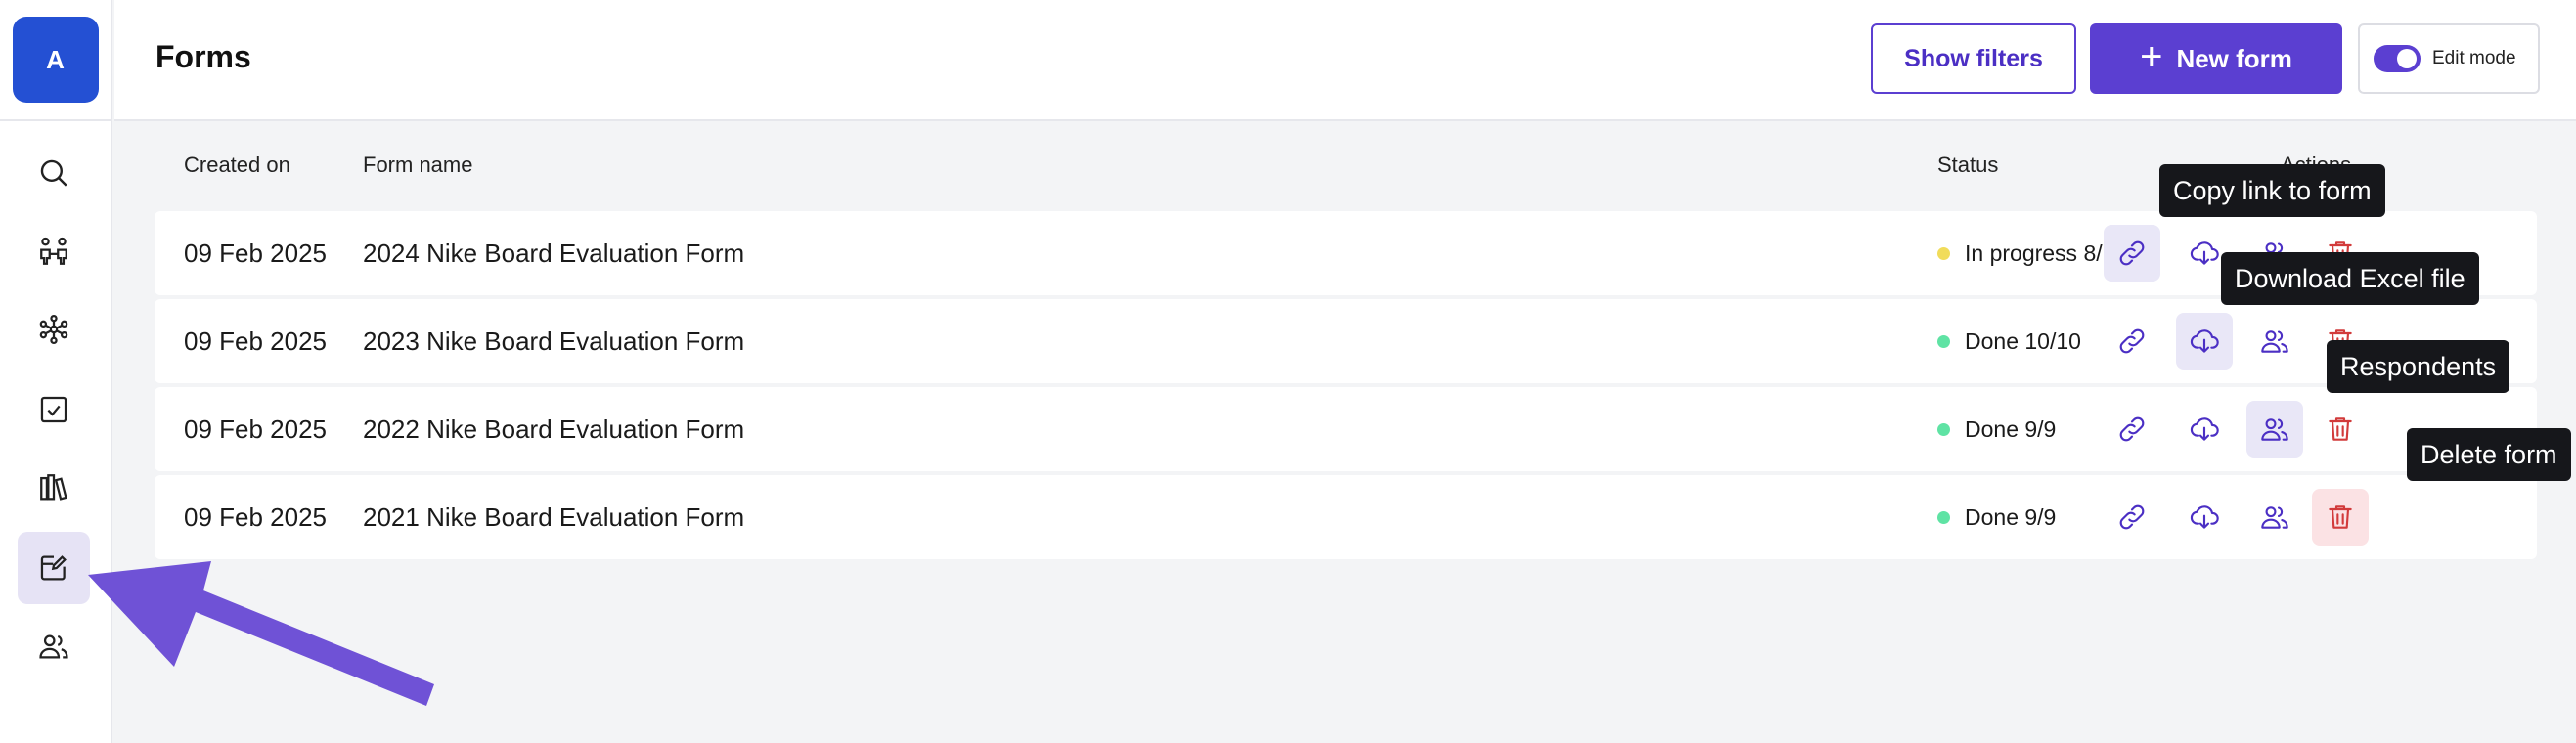  What do you see at coordinates (553, 429) in the screenshot?
I see `form-name-cell: 2022 Nike Board Evaluation Form` at bounding box center [553, 429].